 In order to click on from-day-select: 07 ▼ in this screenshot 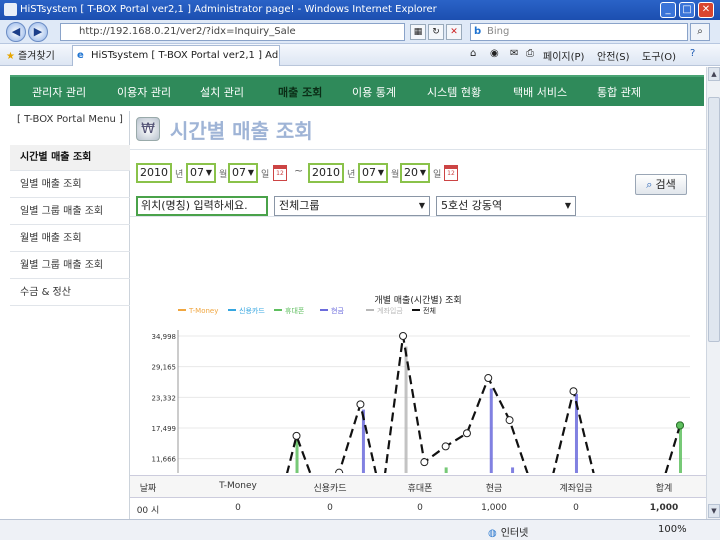, I will do `click(243, 173)`.